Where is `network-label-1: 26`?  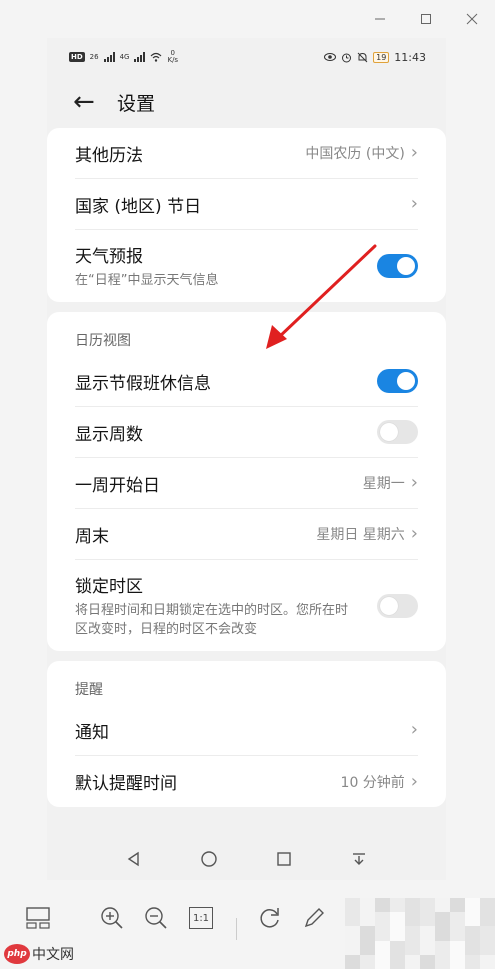
network-label-1: 26 is located at coordinates (94, 57).